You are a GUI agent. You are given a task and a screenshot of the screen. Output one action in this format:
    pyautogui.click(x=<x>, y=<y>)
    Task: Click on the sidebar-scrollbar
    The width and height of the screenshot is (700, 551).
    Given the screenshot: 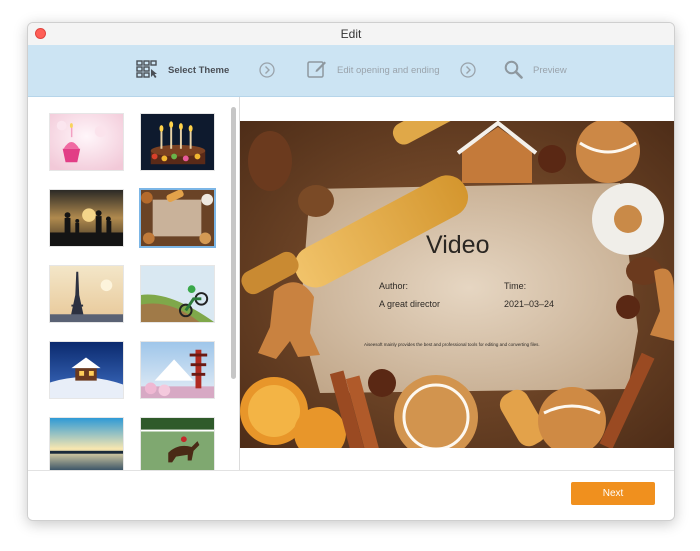 What is the action you would take?
    pyautogui.click(x=233, y=243)
    